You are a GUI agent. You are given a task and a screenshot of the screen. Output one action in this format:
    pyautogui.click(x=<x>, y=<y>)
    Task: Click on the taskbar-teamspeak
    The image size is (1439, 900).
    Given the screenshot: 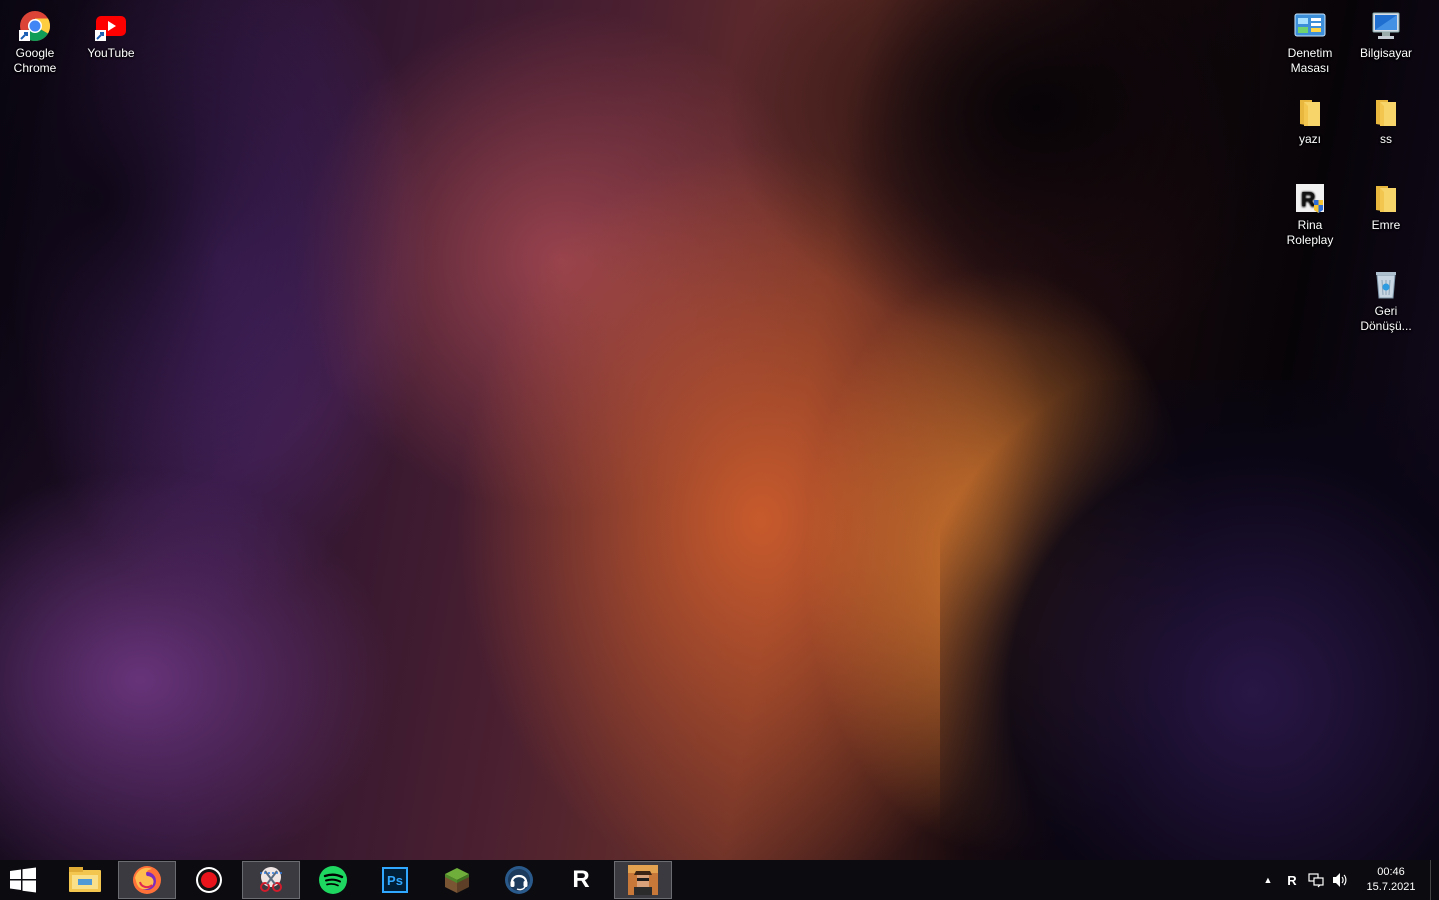 What is the action you would take?
    pyautogui.click(x=519, y=880)
    